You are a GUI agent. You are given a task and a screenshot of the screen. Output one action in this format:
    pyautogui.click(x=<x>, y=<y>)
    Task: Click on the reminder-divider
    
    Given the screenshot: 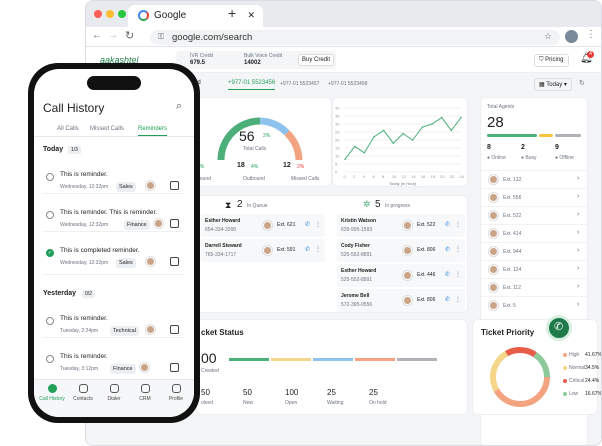 What is the action you would take?
    pyautogui.click(x=114, y=337)
    